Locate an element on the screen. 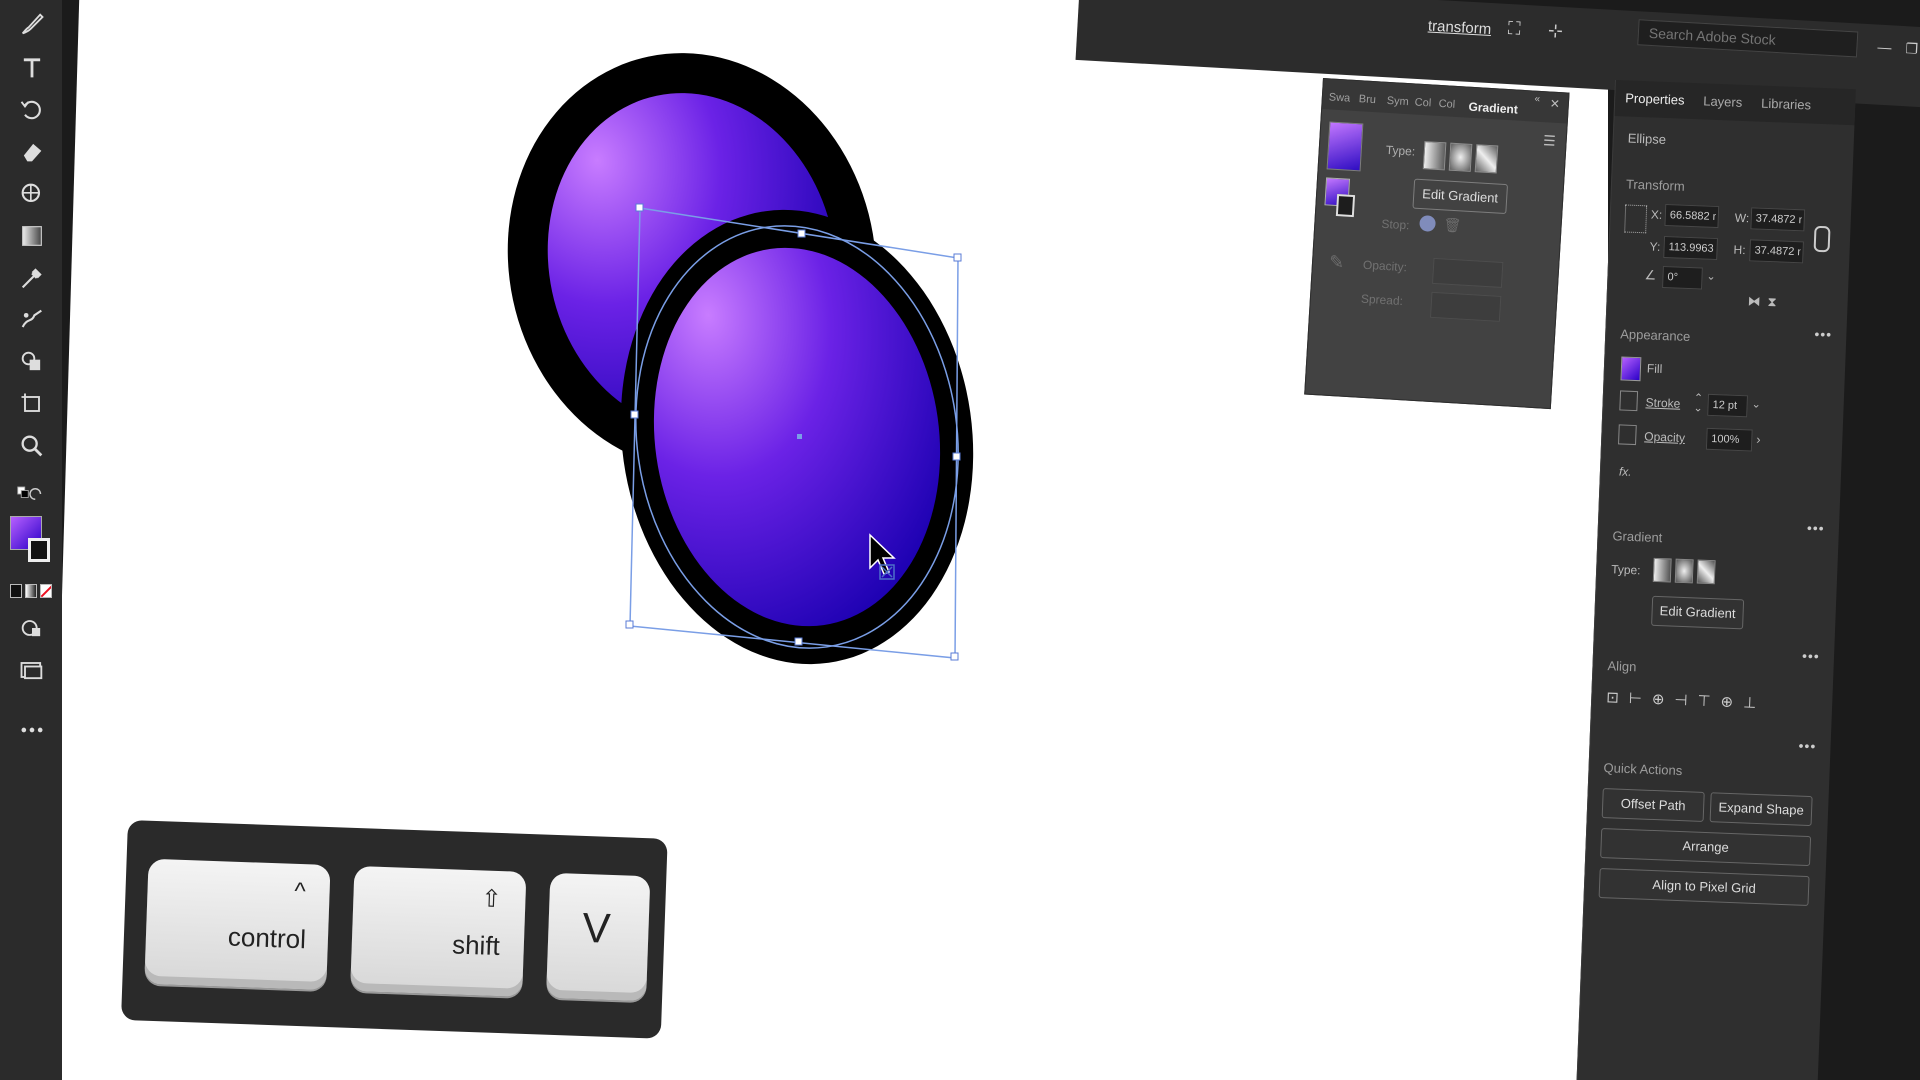  opacity-arrow-icon: › is located at coordinates (1758, 439).